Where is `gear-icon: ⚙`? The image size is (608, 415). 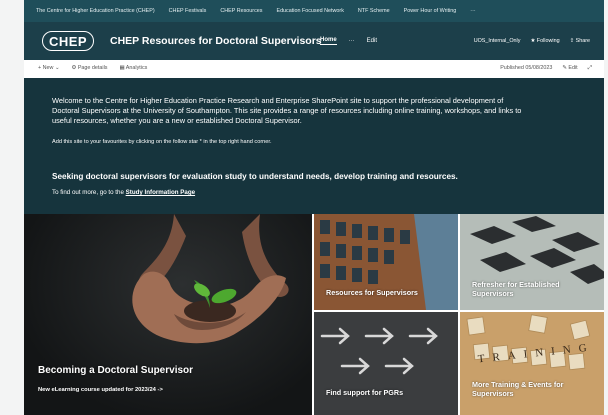 gear-icon: ⚙ is located at coordinates (74, 68).